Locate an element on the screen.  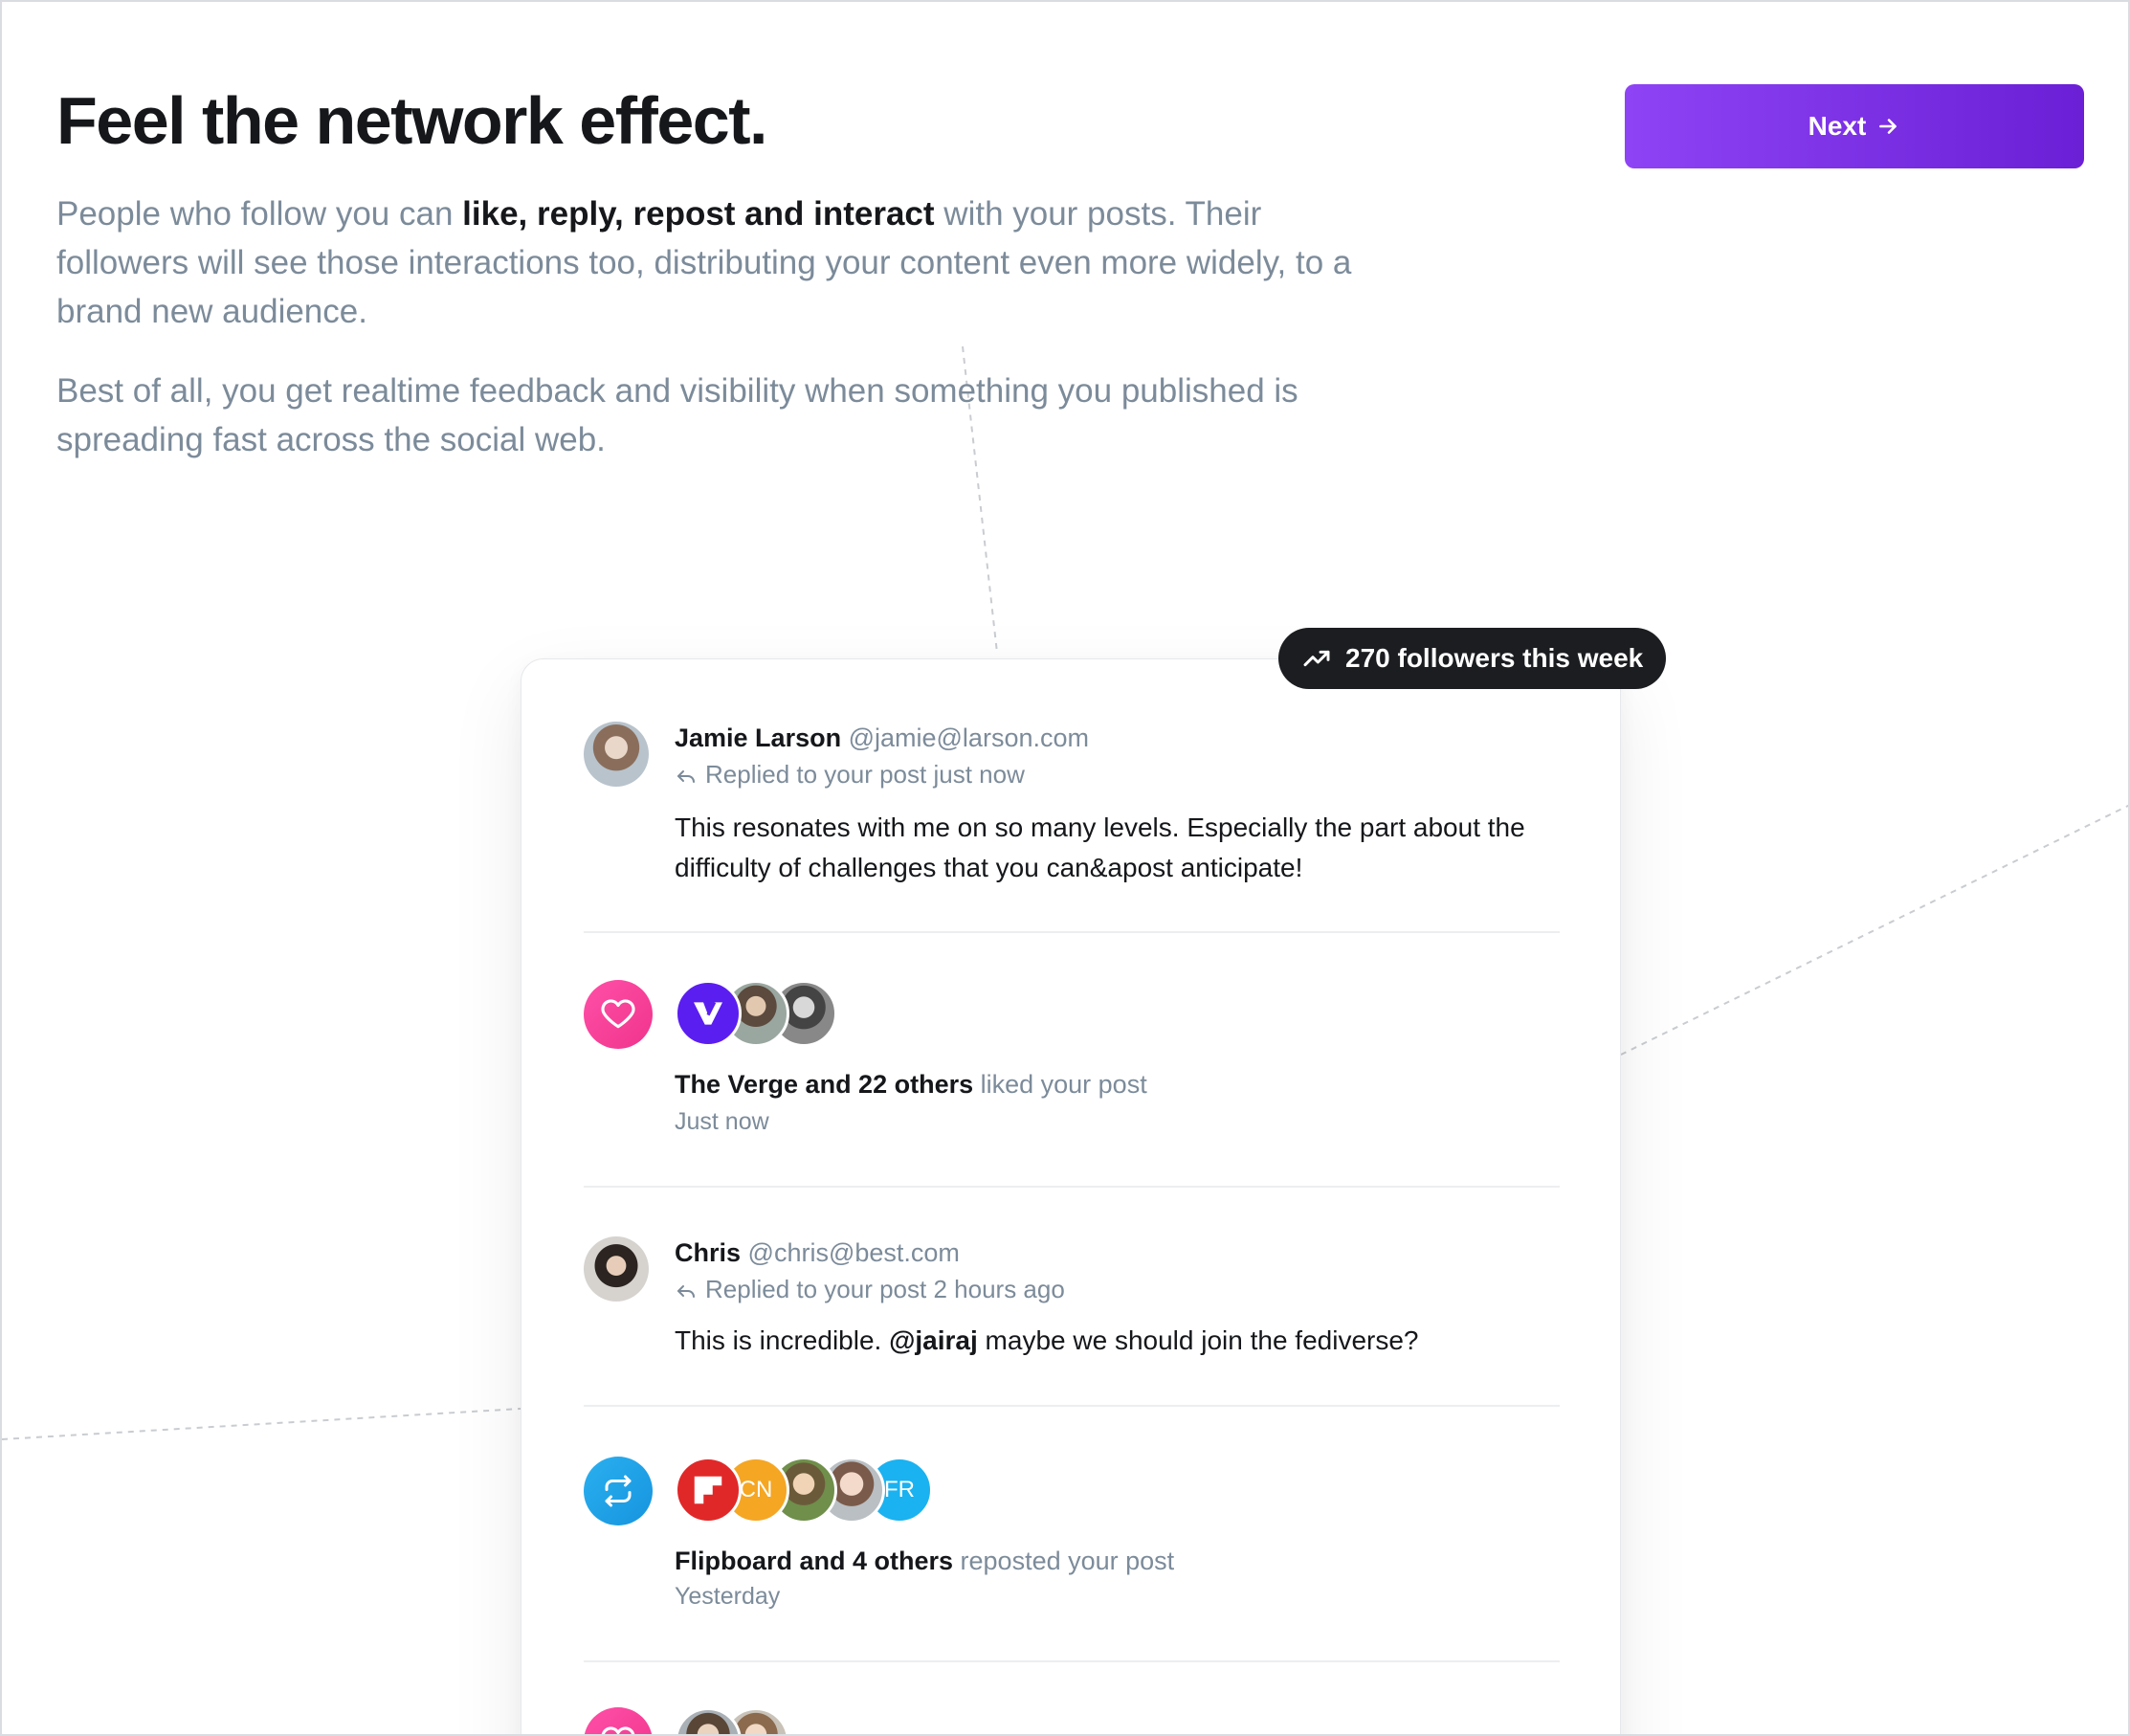
reply-meta: Replied to your post just now is located at coordinates (850, 775).